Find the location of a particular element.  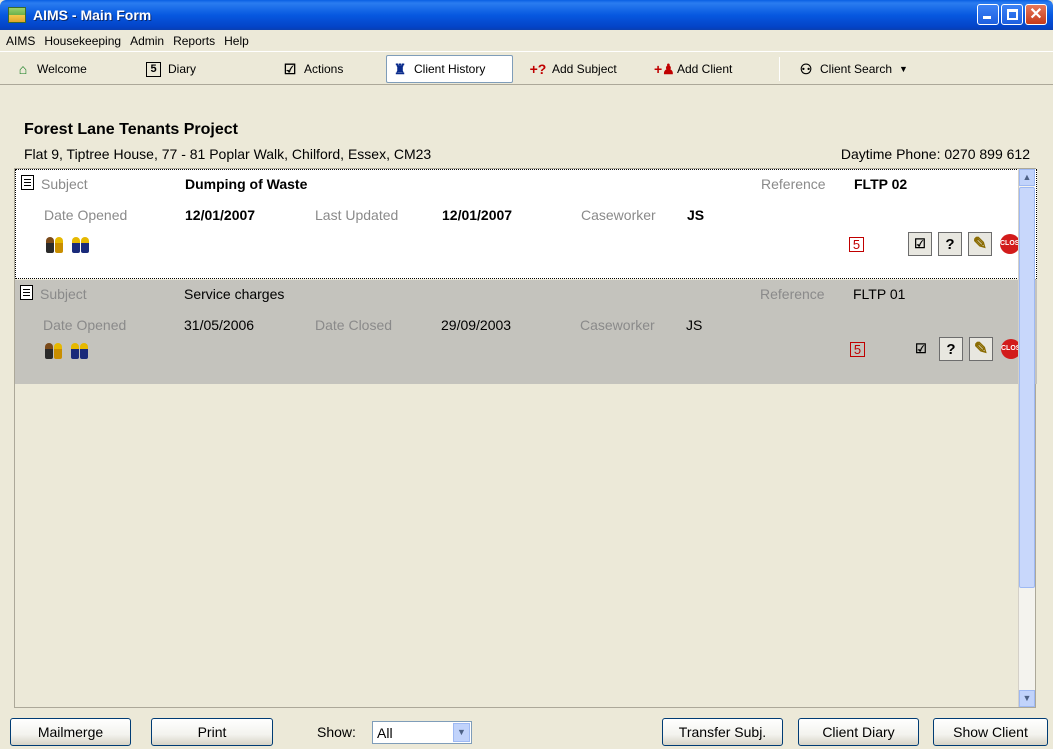

close-icon: ✕ is located at coordinates (1036, 14).